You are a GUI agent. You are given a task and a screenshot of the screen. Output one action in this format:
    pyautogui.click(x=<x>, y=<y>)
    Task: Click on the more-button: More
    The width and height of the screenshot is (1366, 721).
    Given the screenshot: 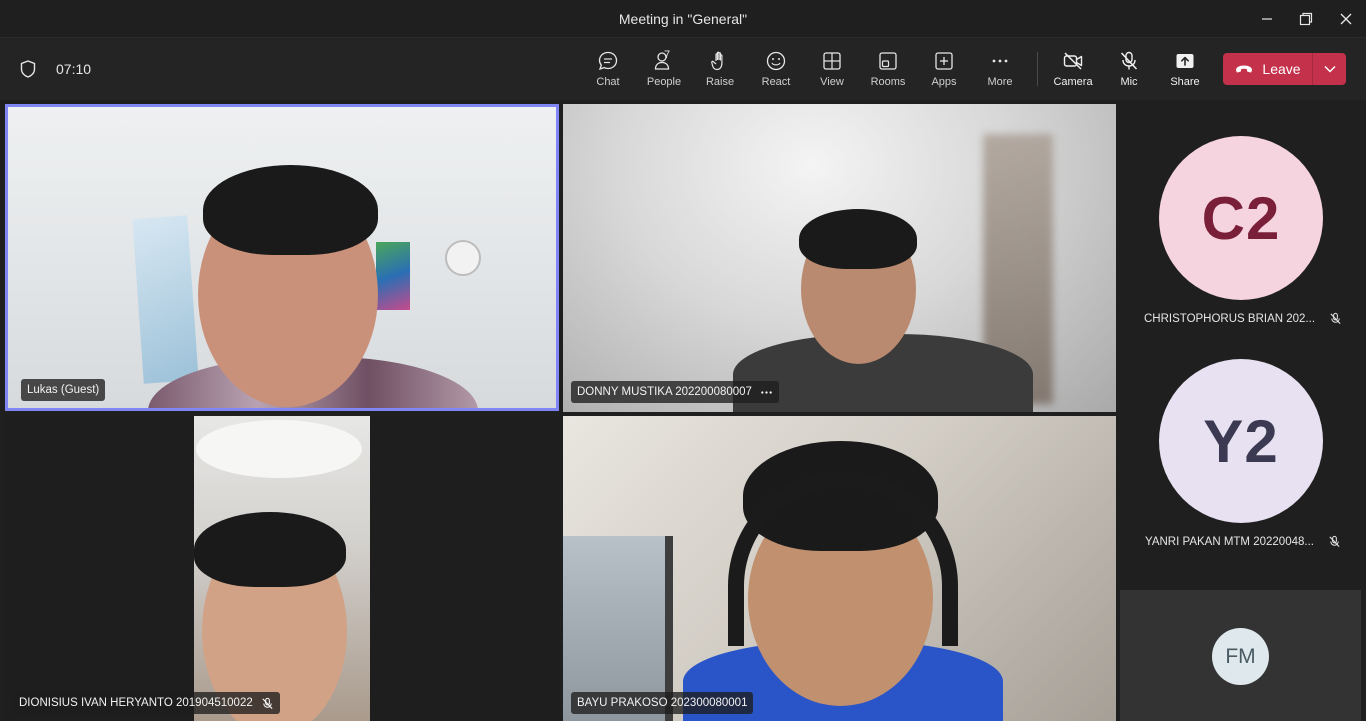 What is the action you would take?
    pyautogui.click(x=1000, y=72)
    